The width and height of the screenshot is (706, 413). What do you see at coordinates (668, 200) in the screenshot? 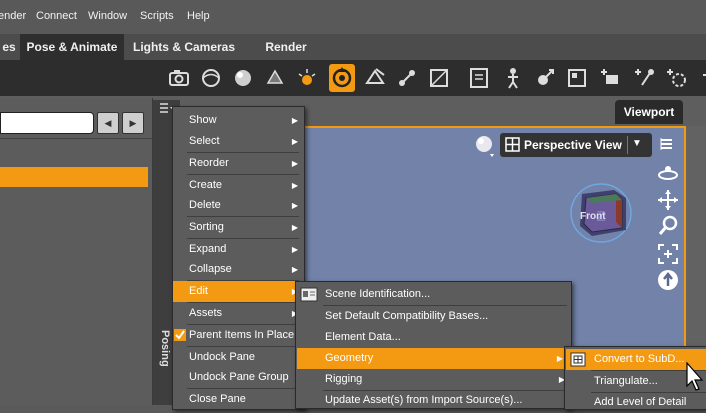
I see `pan-arrows-icon` at bounding box center [668, 200].